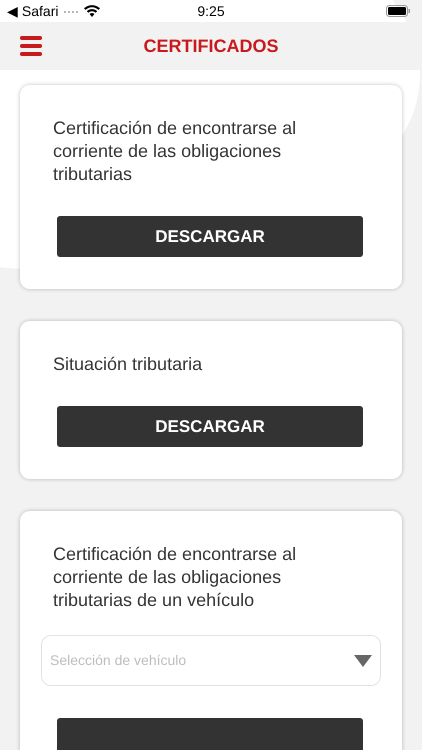 Image resolution: width=422 pixels, height=750 pixels. What do you see at coordinates (92, 11) in the screenshot?
I see `wifi-icon` at bounding box center [92, 11].